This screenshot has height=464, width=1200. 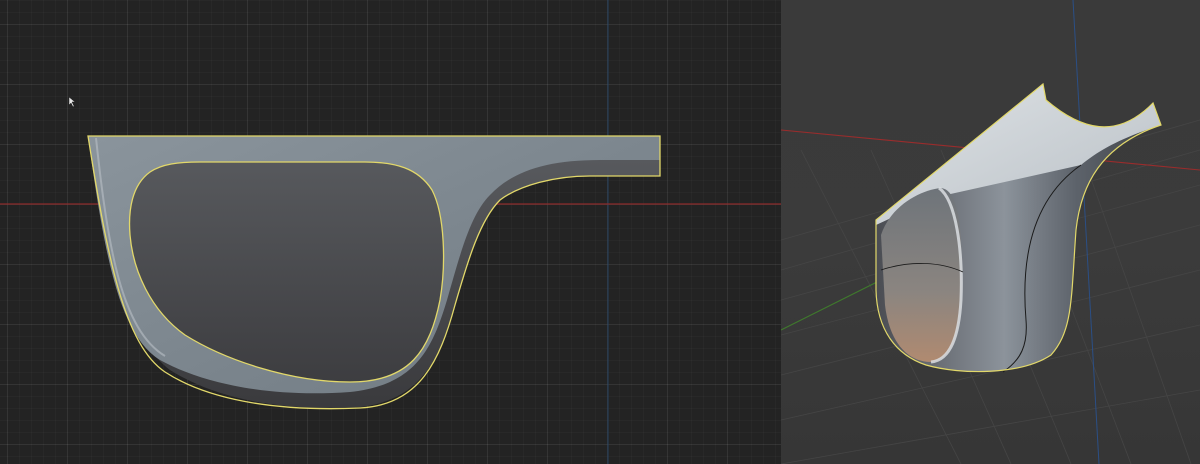 What do you see at coordinates (1086, 232) in the screenshot?
I see `z-axis-line` at bounding box center [1086, 232].